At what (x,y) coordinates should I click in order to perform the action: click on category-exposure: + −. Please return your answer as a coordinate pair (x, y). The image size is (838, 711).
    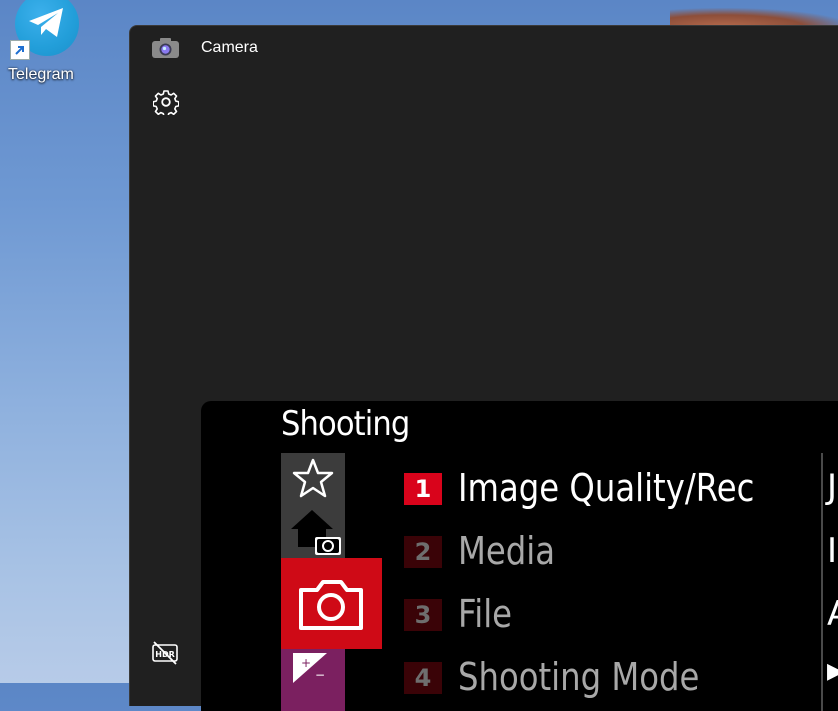
    Looking at the image, I should click on (313, 680).